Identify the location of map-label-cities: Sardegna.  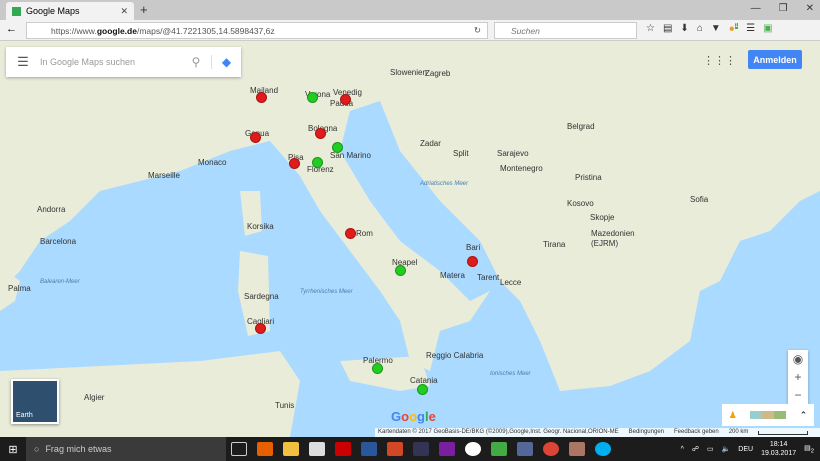
(261, 296).